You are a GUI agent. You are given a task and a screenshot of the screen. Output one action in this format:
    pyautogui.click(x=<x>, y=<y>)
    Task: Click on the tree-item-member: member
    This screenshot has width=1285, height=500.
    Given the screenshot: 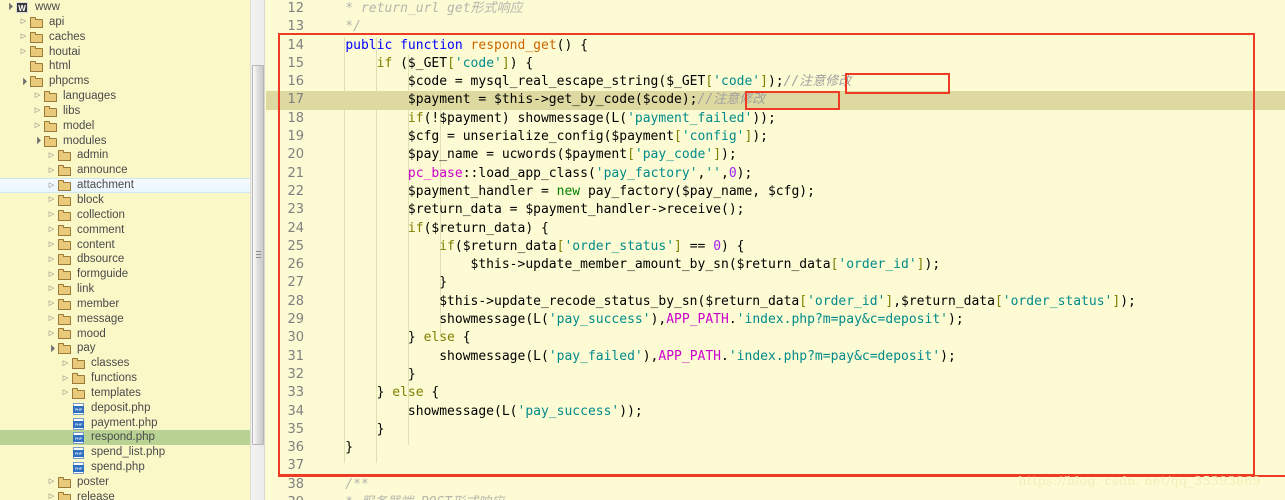 What is the action you would take?
    pyautogui.click(x=125, y=304)
    